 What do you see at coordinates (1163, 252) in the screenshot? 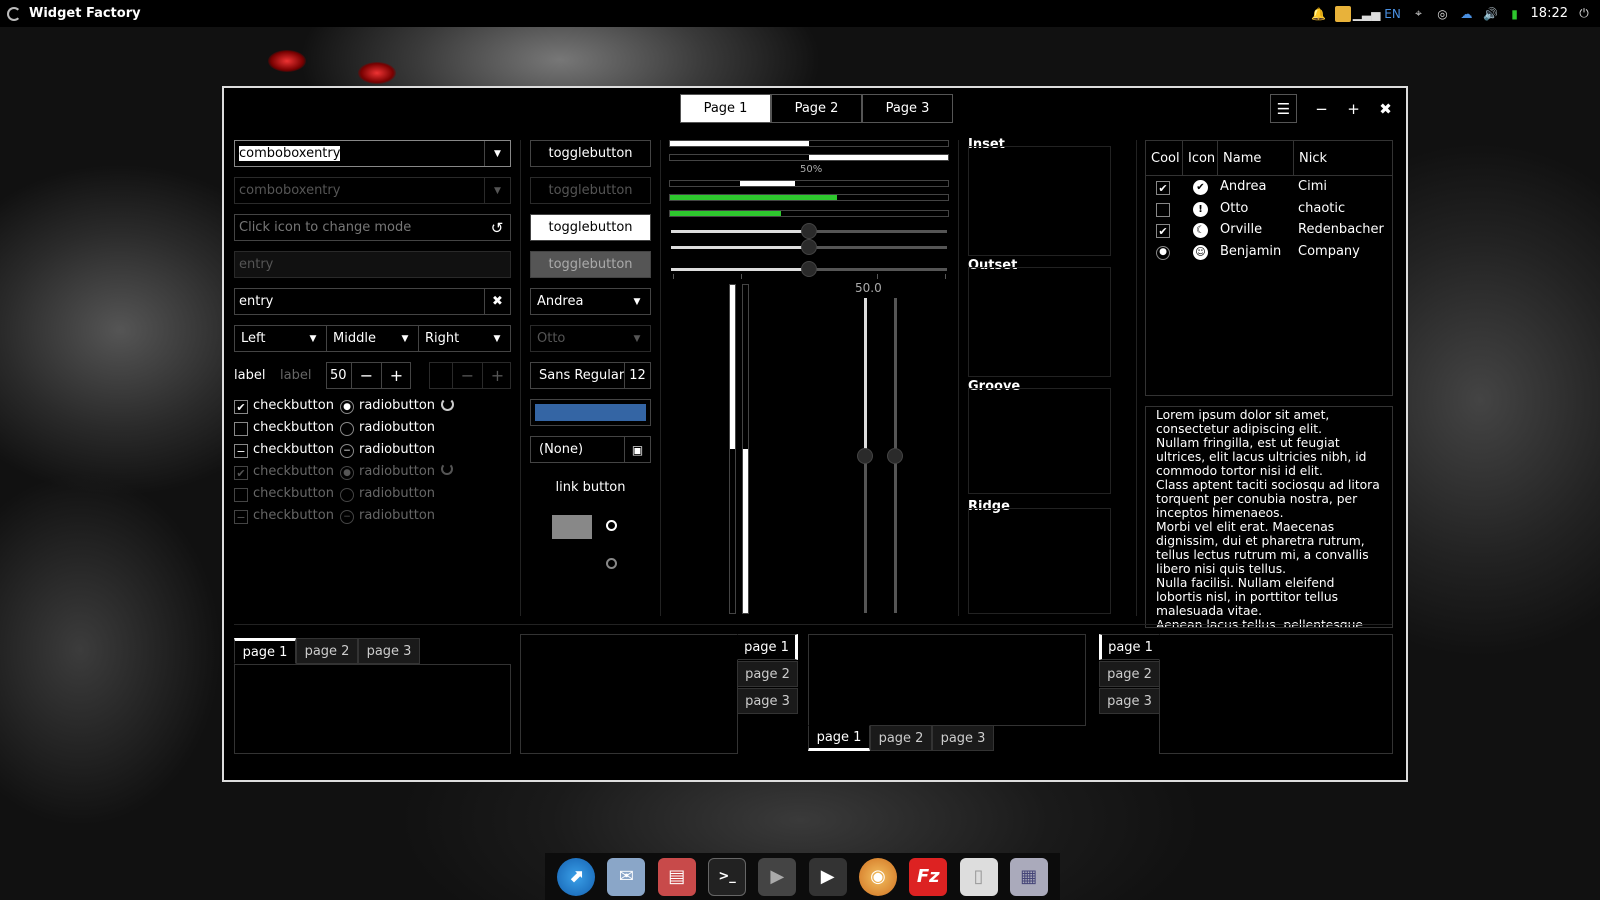
I see `row-radio: ●` at bounding box center [1163, 252].